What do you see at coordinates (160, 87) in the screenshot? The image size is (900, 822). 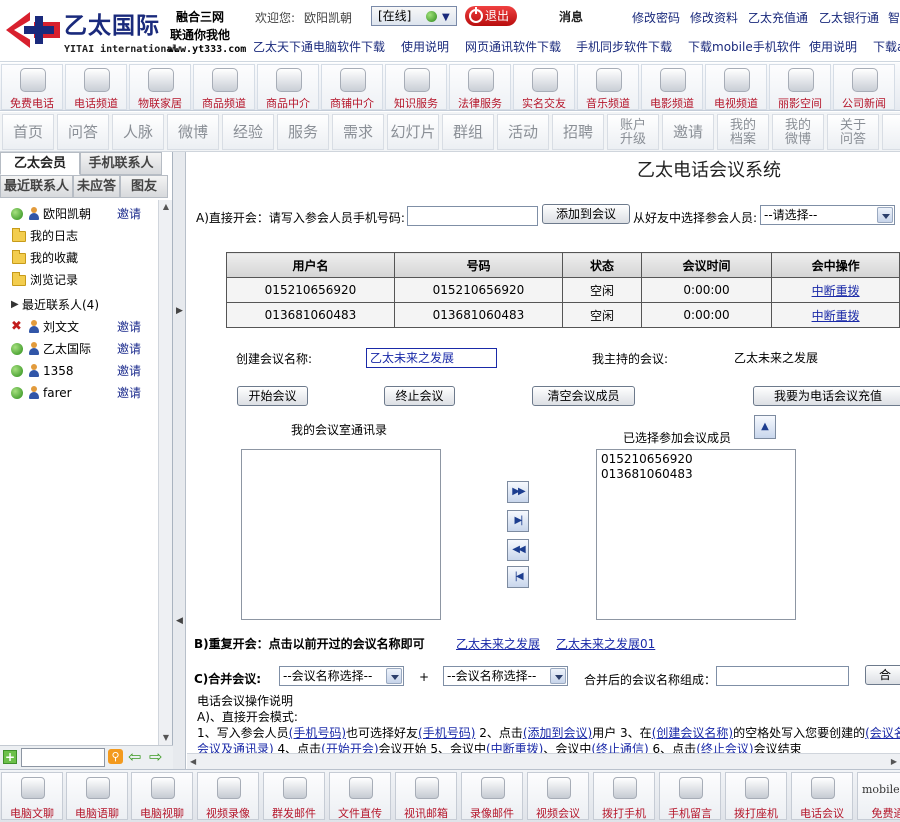 I see `iconbar-smart-home: 物联家居` at bounding box center [160, 87].